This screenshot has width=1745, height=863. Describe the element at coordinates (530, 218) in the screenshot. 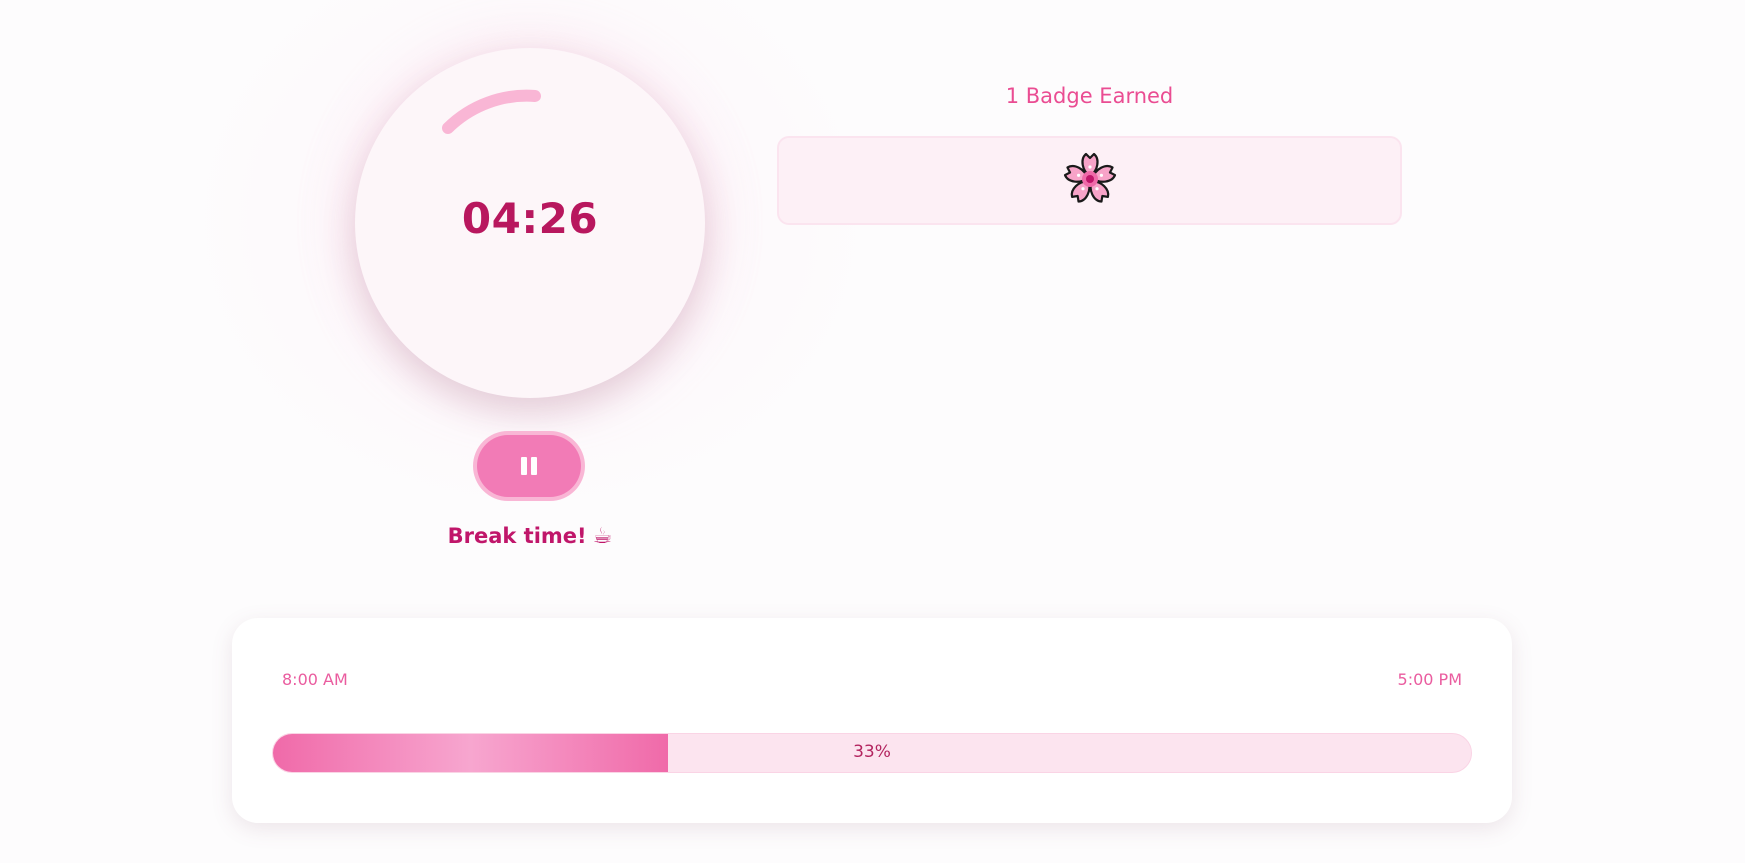

I see `timer-display: 04:26` at that location.